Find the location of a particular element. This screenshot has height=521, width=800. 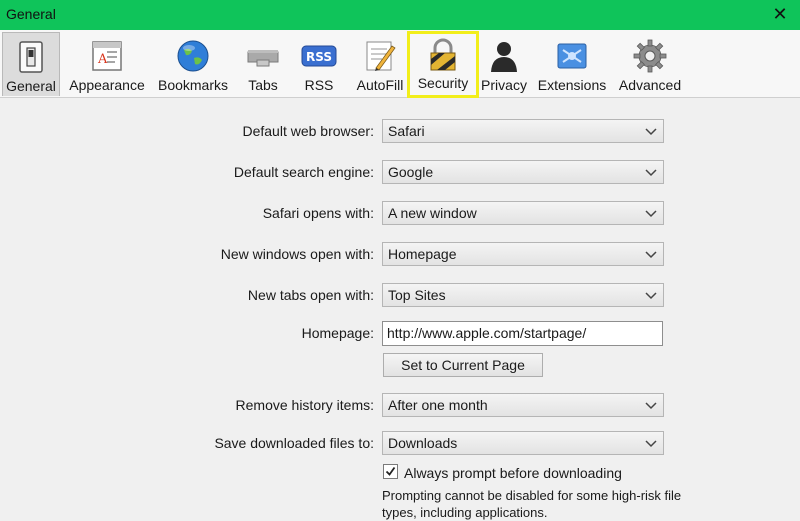

new-windows-label: New windows open with: is located at coordinates (297, 254).